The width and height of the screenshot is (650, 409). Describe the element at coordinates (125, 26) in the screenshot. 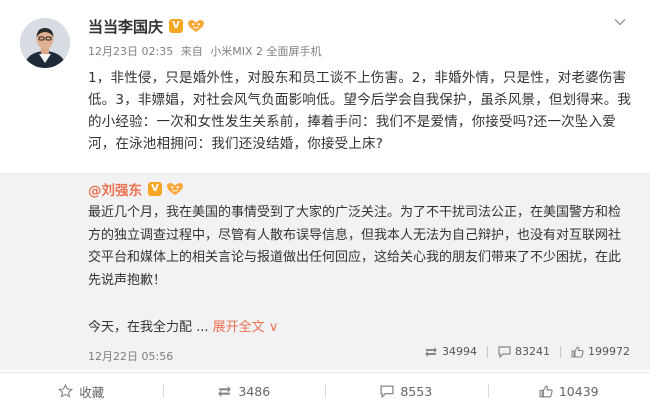

I see `author-name: 当当李国庆` at that location.